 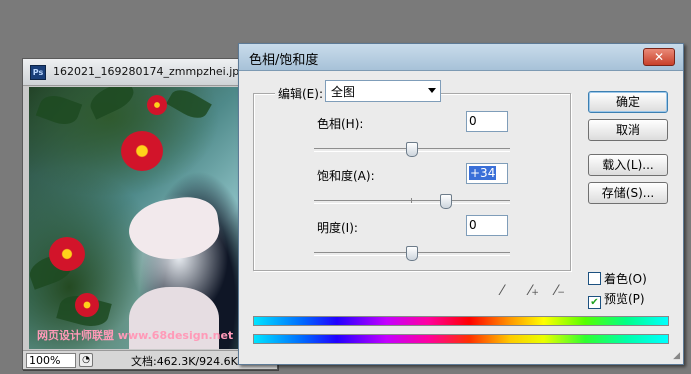 I want to click on preview-checkbox-row: ✔ 预览(P), so click(x=616, y=299).